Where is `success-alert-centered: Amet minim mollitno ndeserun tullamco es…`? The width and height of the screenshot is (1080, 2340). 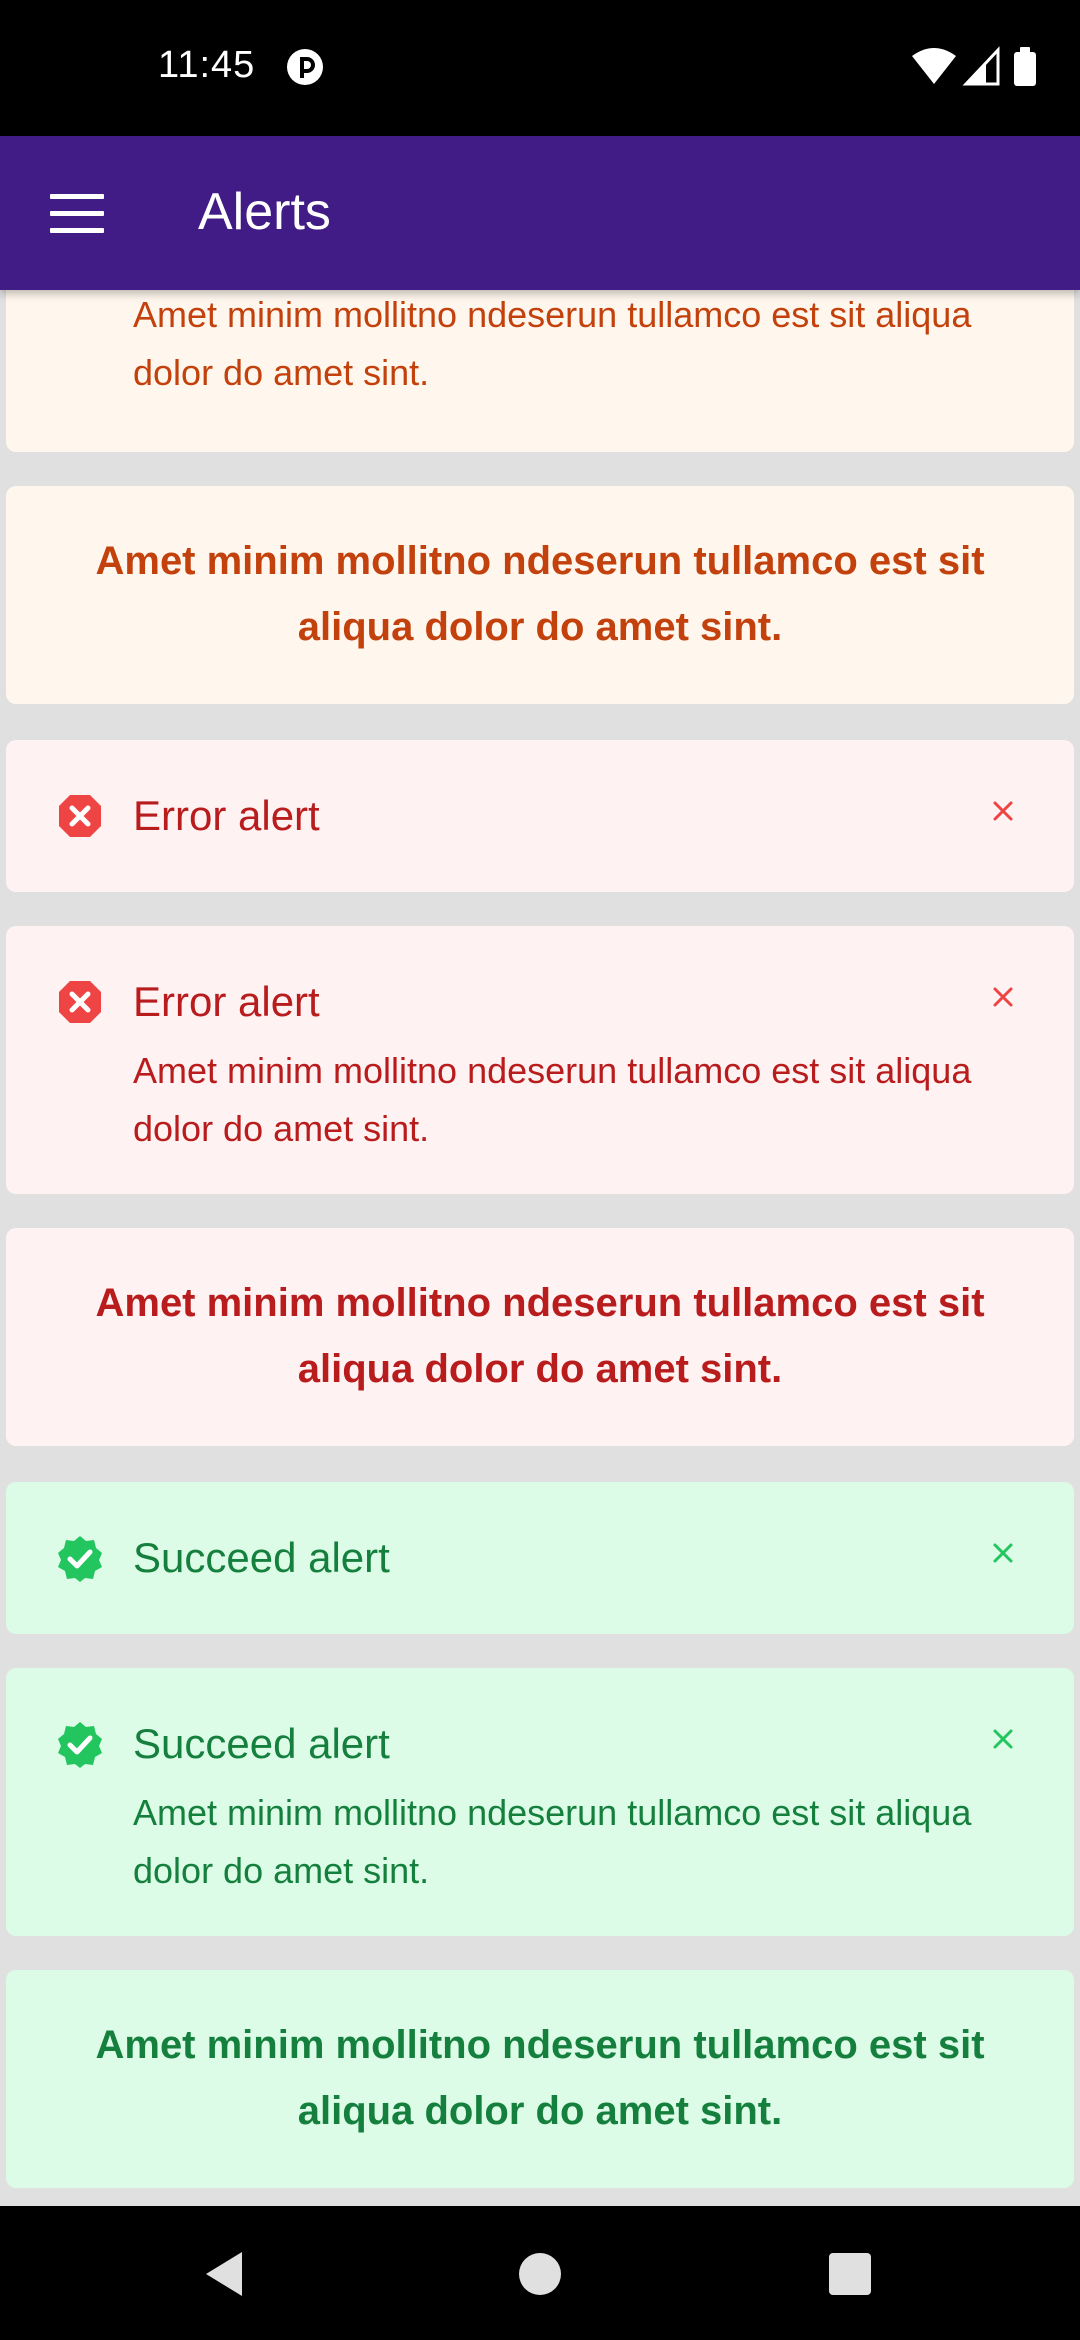
success-alert-centered: Amet minim mollitno ndeserun tullamco es… is located at coordinates (540, 2079).